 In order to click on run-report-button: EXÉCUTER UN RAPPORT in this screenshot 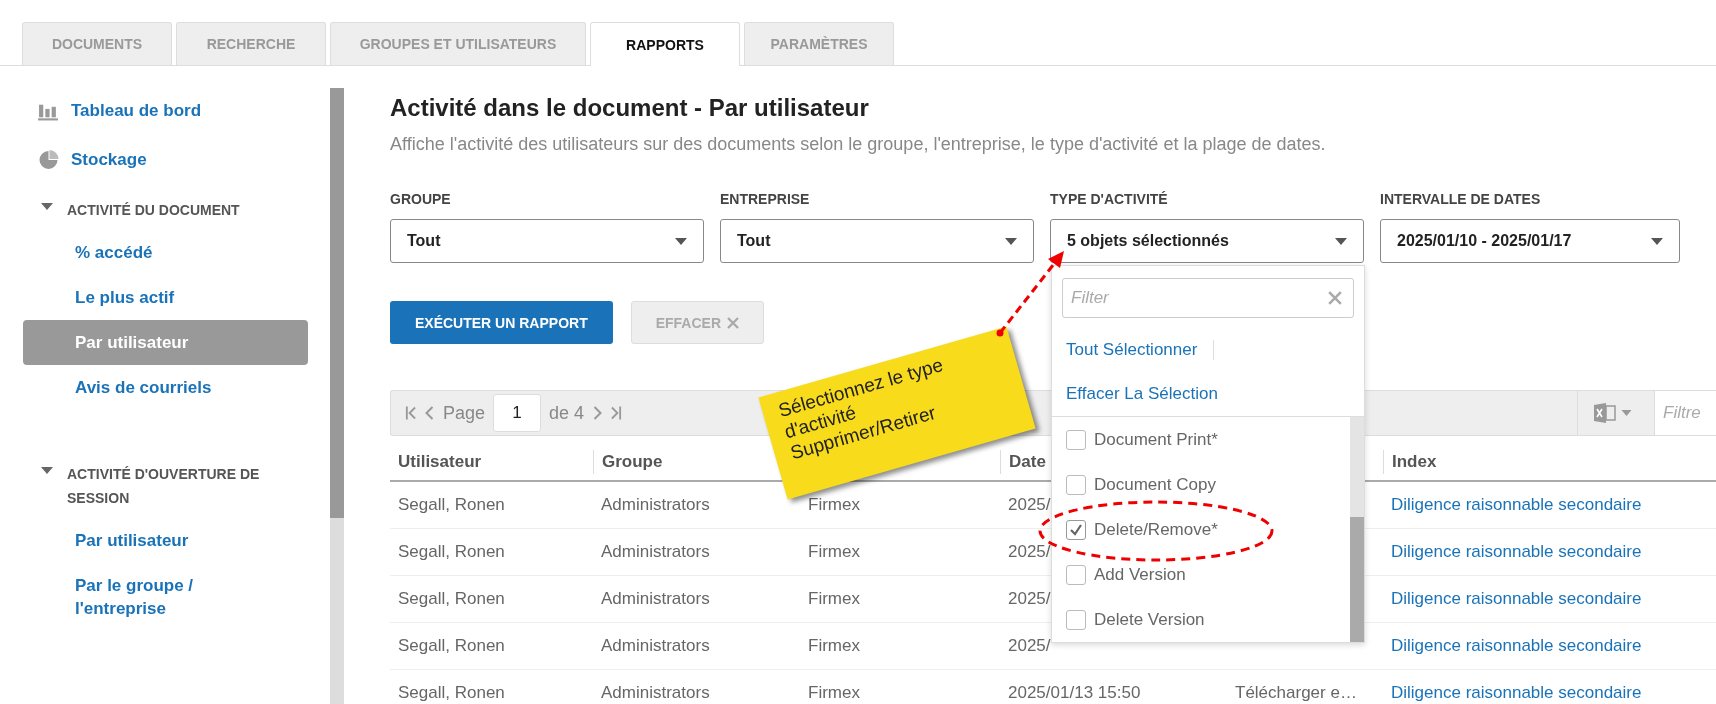, I will do `click(501, 322)`.